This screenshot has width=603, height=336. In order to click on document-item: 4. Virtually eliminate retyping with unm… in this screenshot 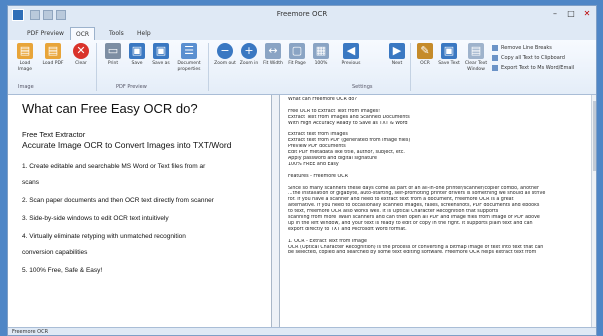, I will do `click(104, 236)`.